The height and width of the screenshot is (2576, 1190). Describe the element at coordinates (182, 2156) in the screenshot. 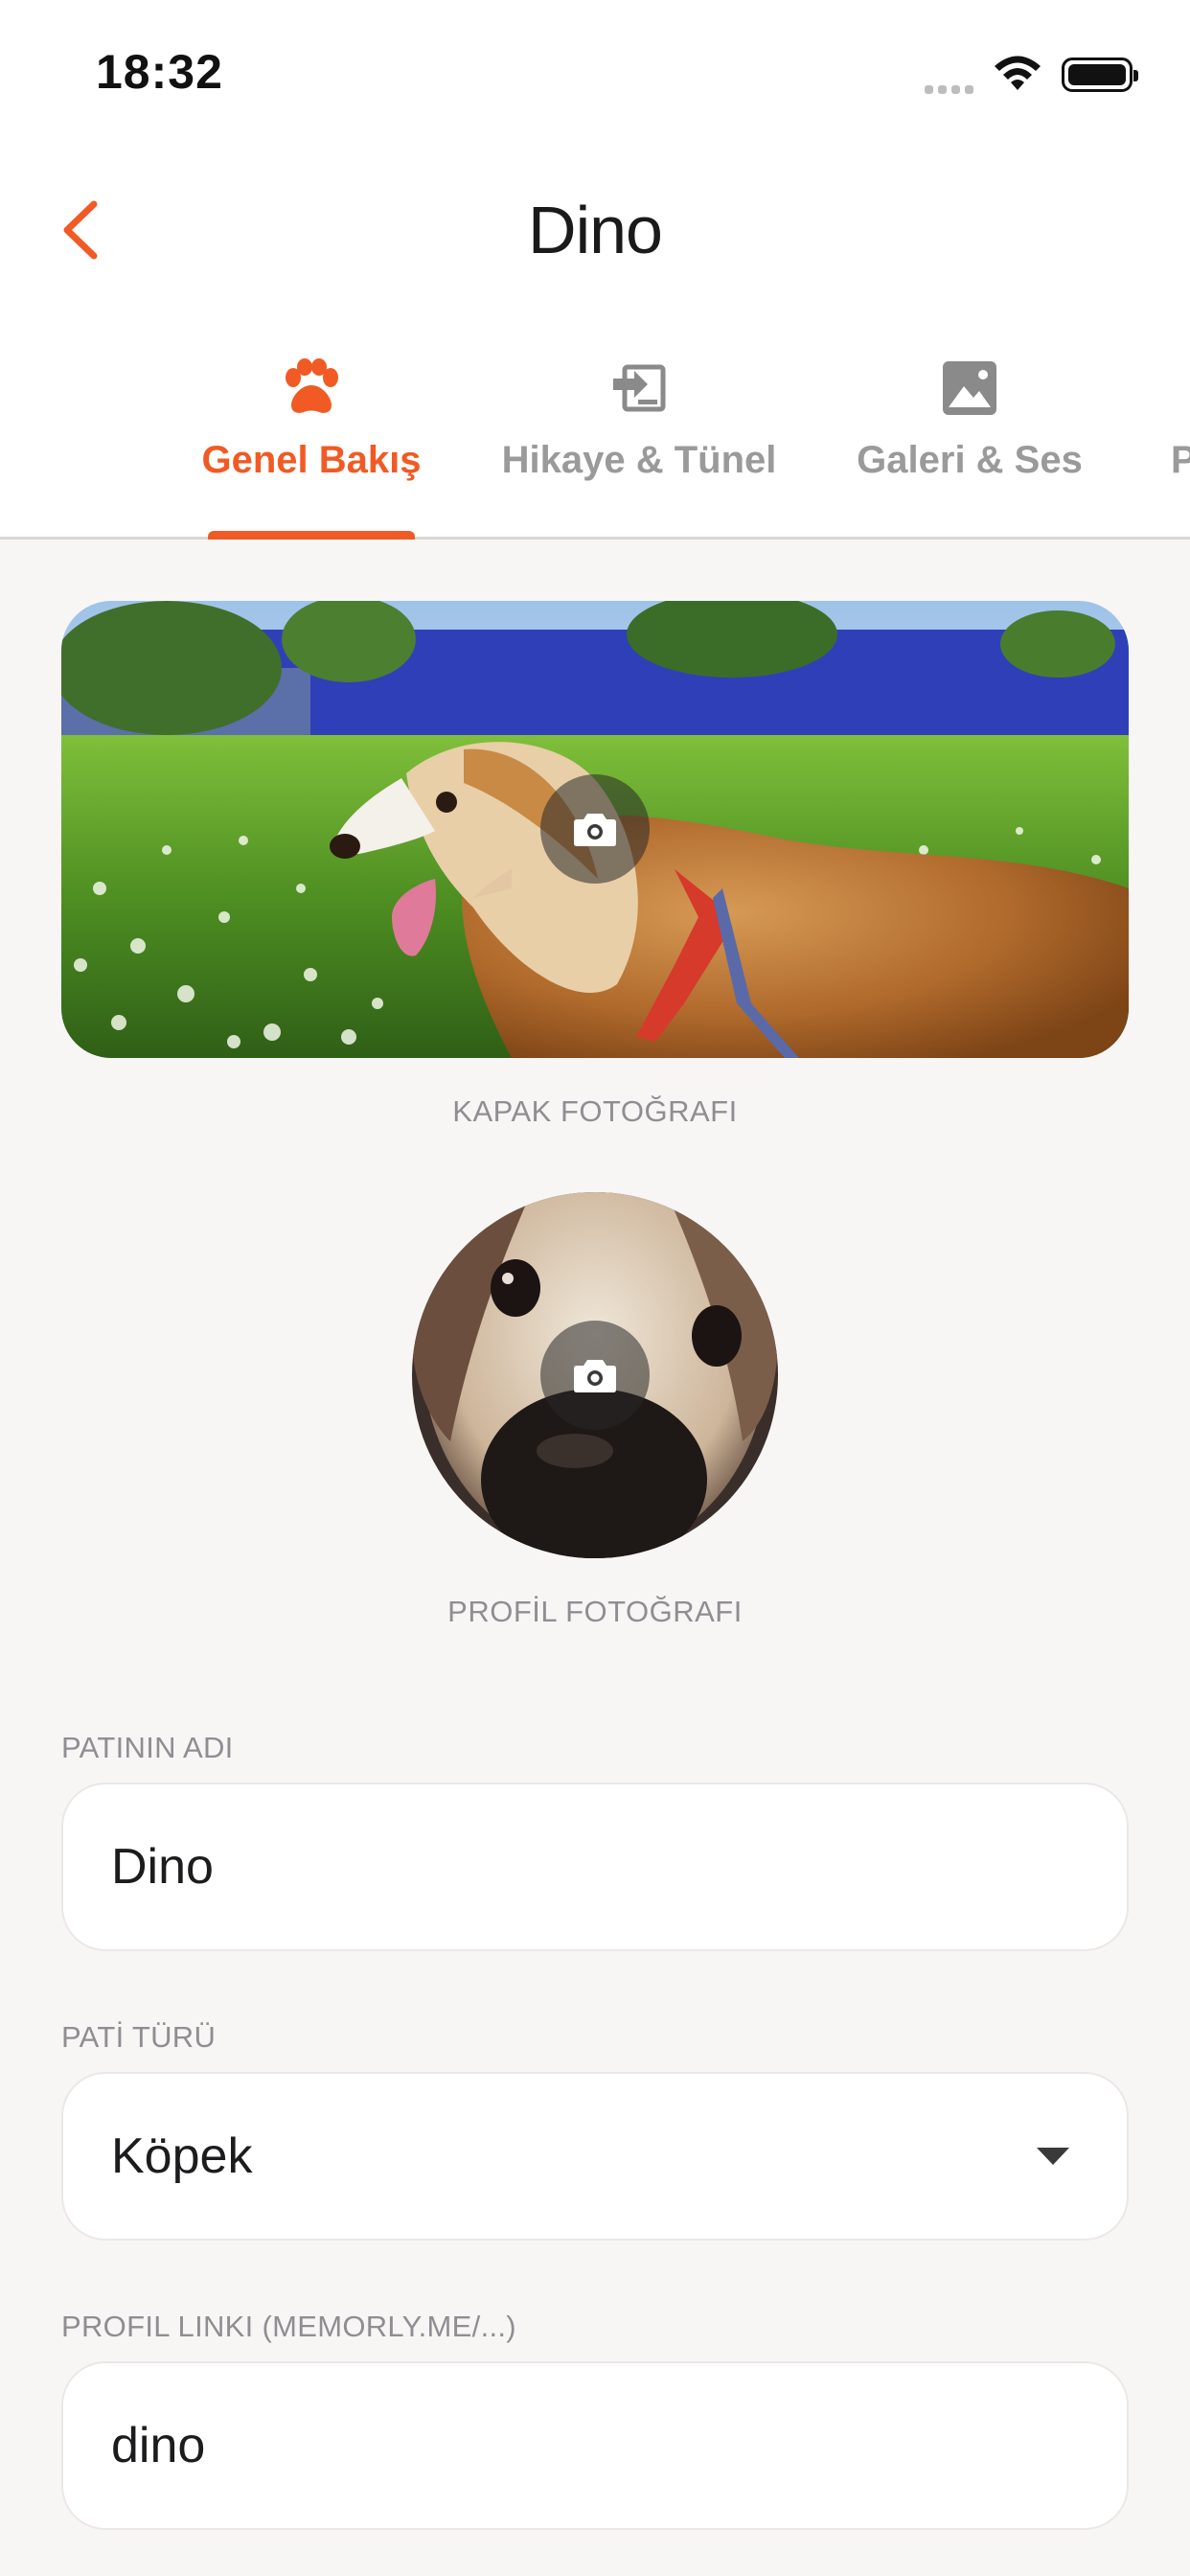

I see `pet-type-value: Köpek` at that location.